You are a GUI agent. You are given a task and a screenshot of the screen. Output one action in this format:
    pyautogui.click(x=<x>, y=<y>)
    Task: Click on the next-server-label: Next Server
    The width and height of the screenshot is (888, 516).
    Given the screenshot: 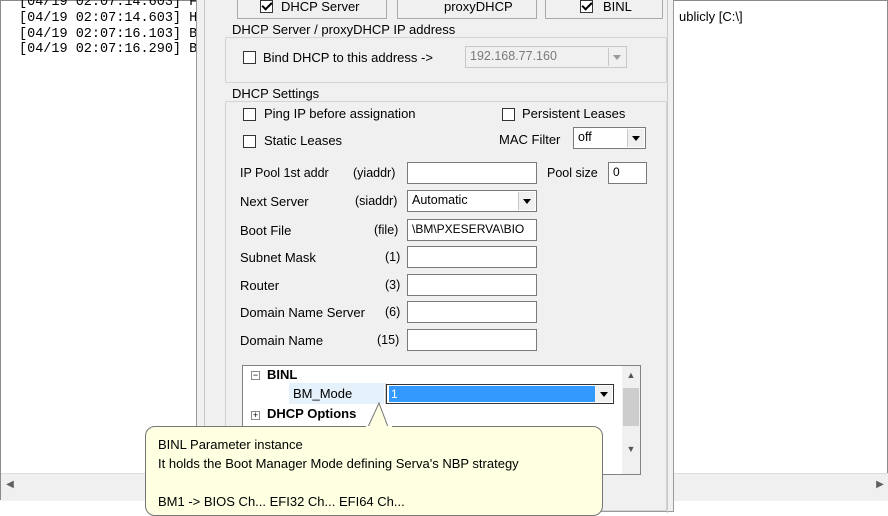 What is the action you would take?
    pyautogui.click(x=274, y=201)
    